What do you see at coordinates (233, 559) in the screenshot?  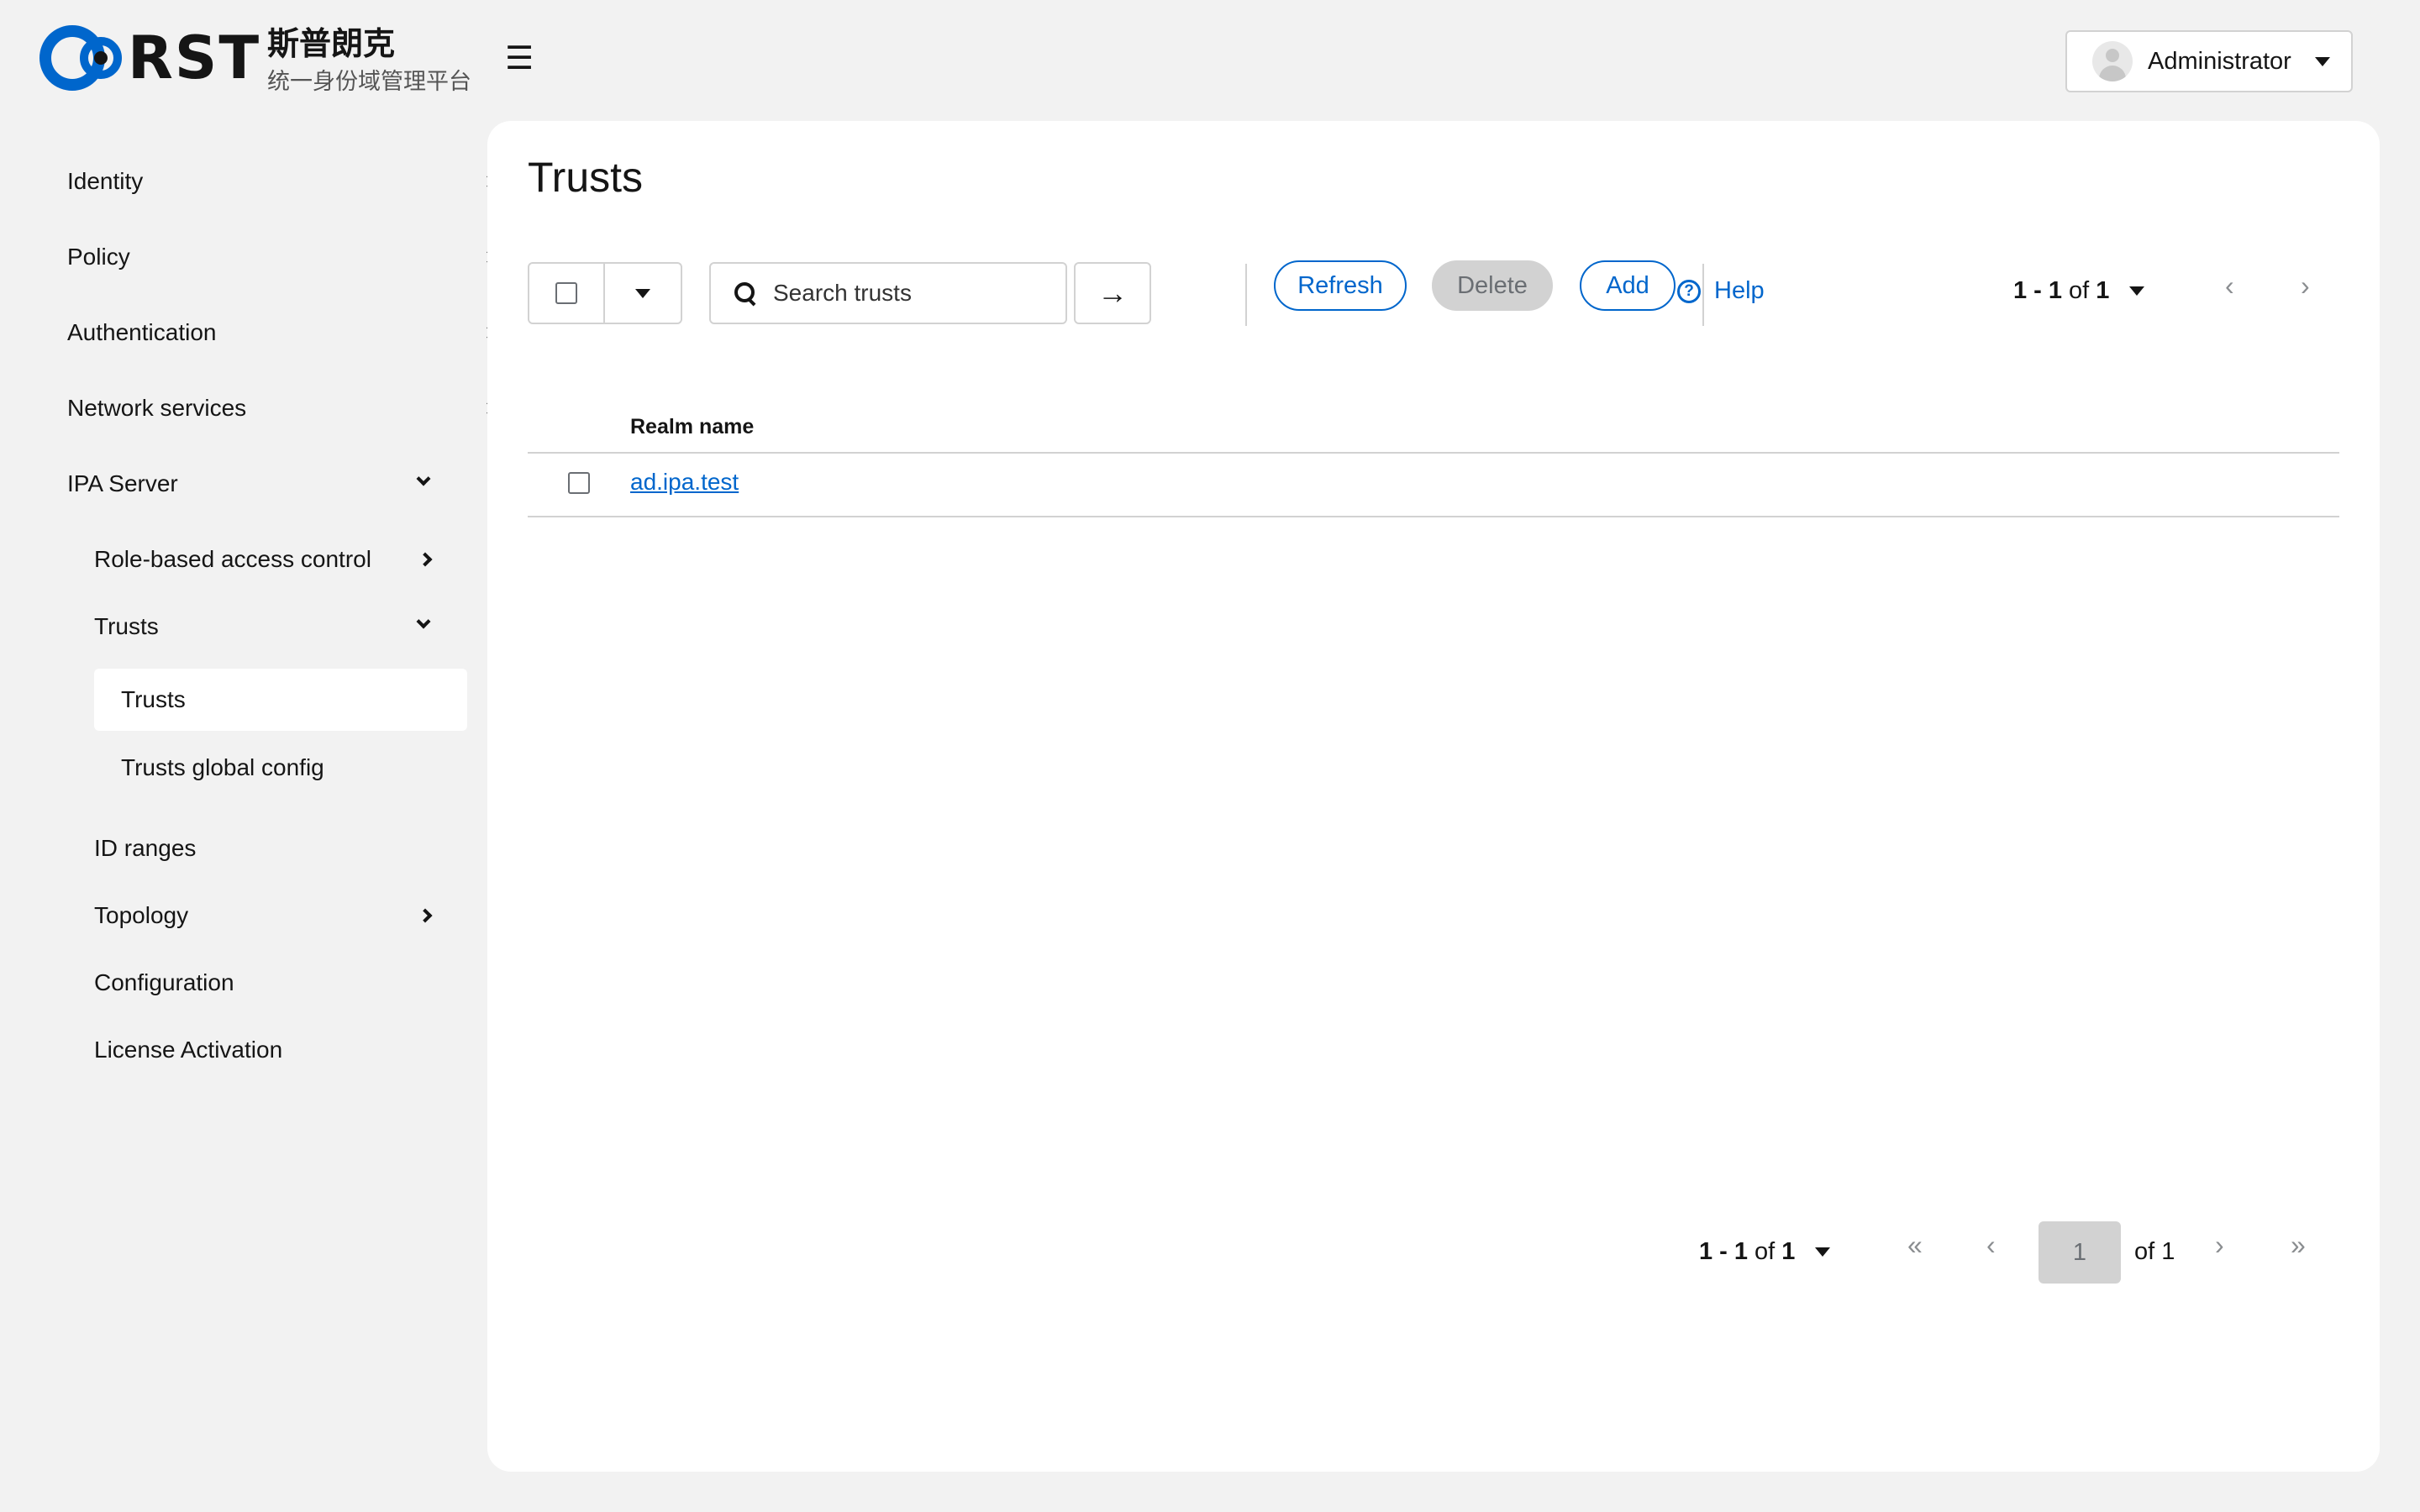 I see `sidebar-item-label: Role-based access control` at bounding box center [233, 559].